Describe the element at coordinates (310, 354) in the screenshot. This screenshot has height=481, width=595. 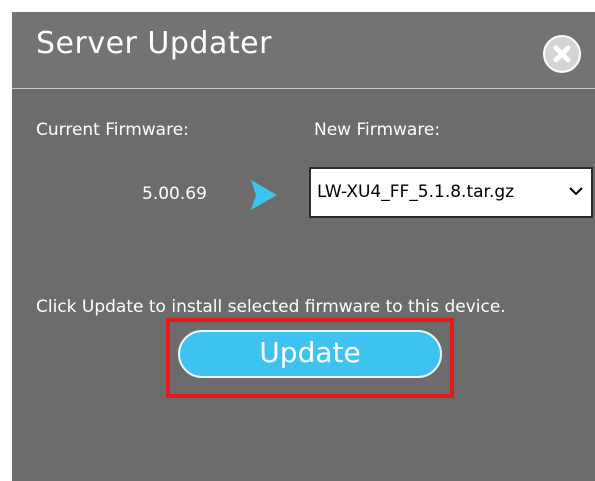
I see `update-button: Update` at that location.